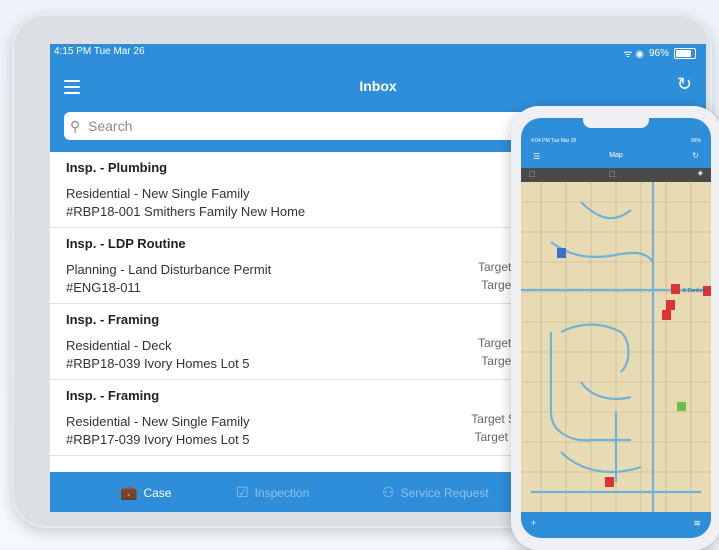 The width and height of the screenshot is (719, 550). What do you see at coordinates (129, 492) in the screenshot?
I see `briefcase-icon: 💼` at bounding box center [129, 492].